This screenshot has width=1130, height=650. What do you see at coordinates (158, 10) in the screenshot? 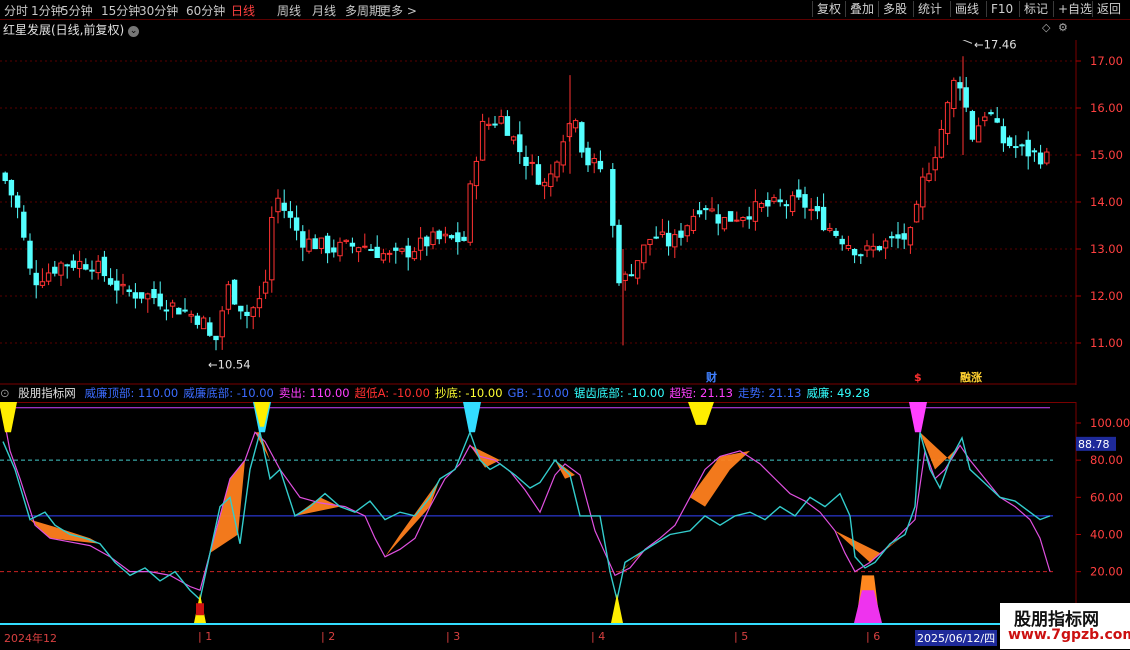
I see `period-tab: 30分钟` at bounding box center [158, 10].